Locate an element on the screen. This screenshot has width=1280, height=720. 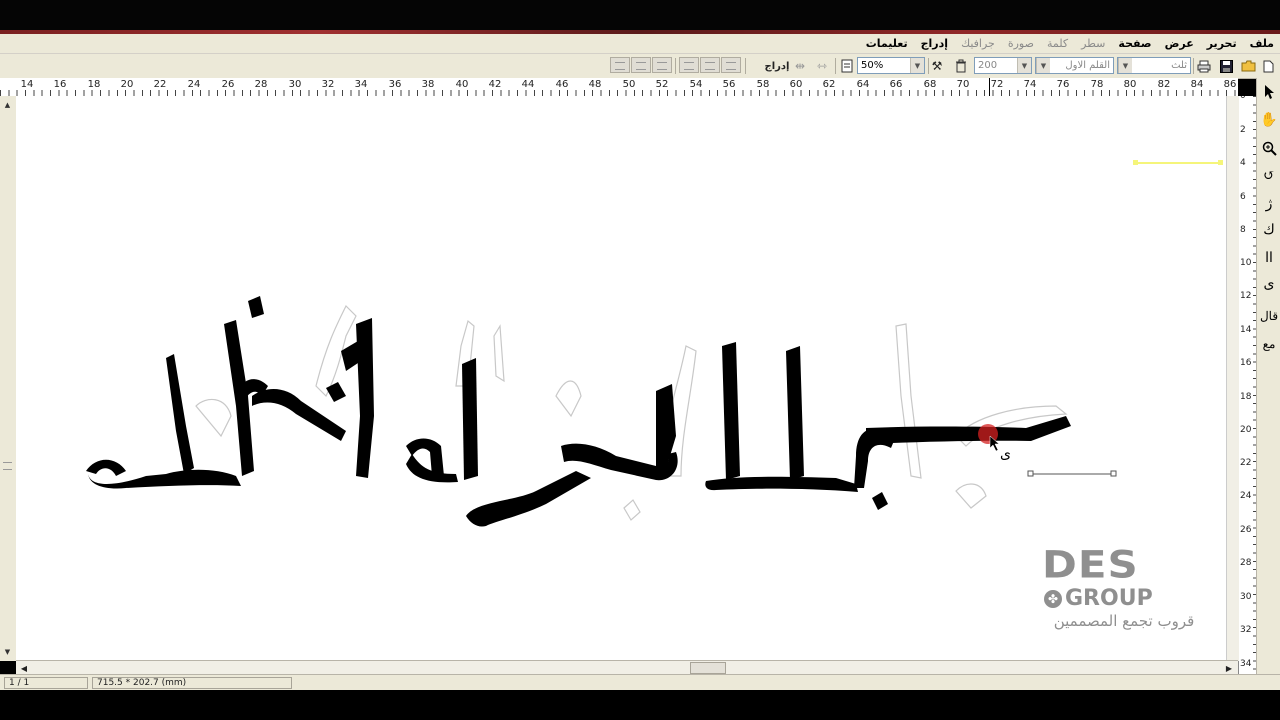
scroll-up-icon: ▲ is located at coordinates (7, 104).